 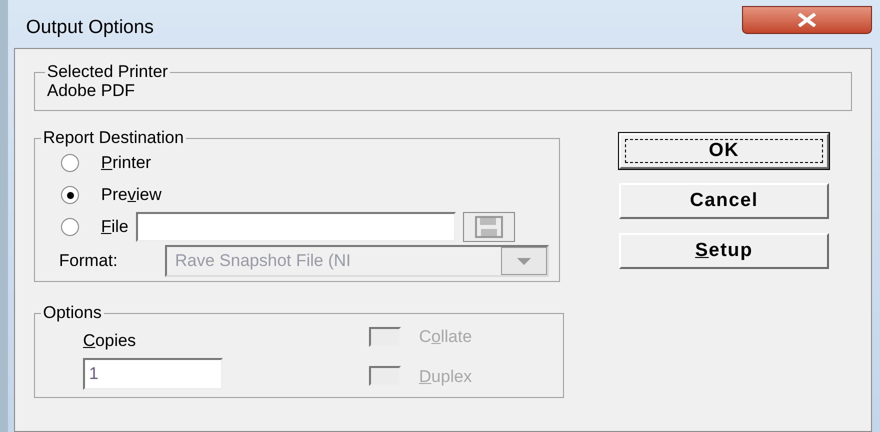 I want to click on radio-label: Preview, so click(x=131, y=195).